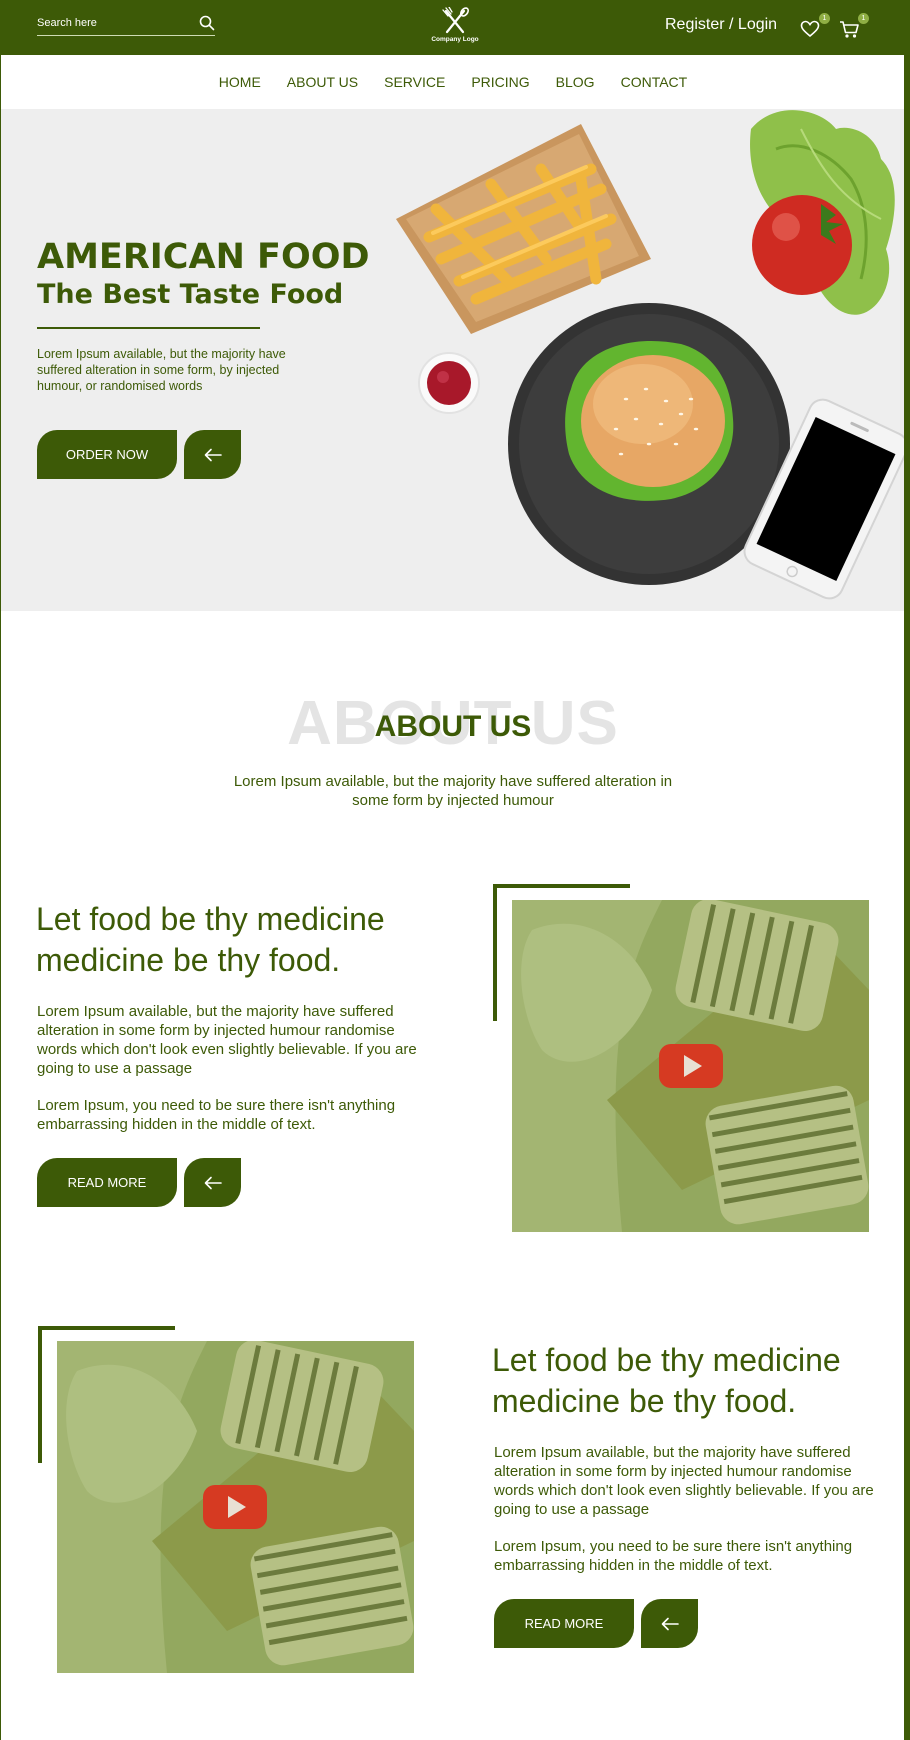 This screenshot has width=910, height=1740. I want to click on feature-1-video-thumbnail, so click(690, 1066).